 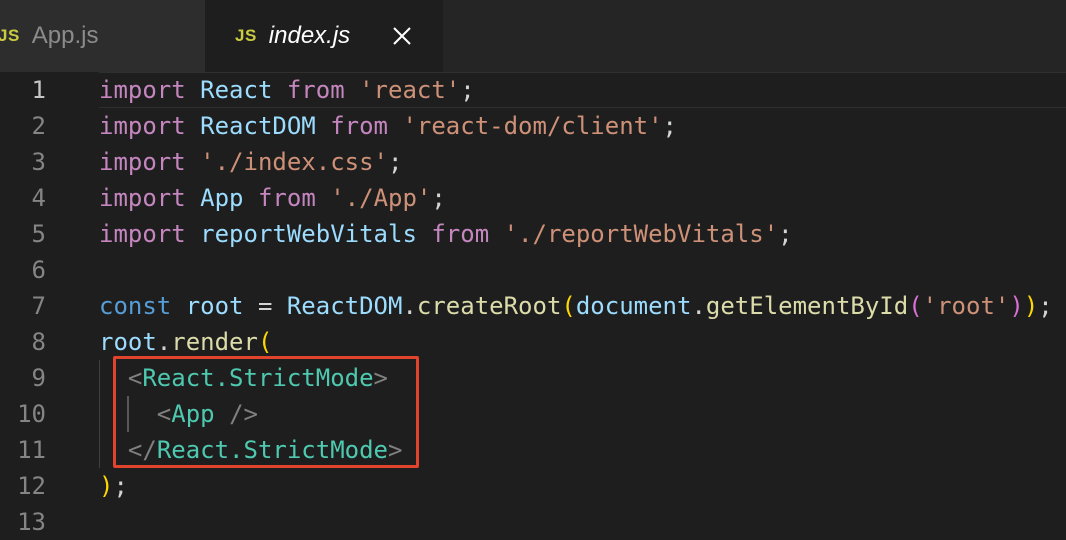 What do you see at coordinates (38, 198) in the screenshot?
I see `line-number: 4` at bounding box center [38, 198].